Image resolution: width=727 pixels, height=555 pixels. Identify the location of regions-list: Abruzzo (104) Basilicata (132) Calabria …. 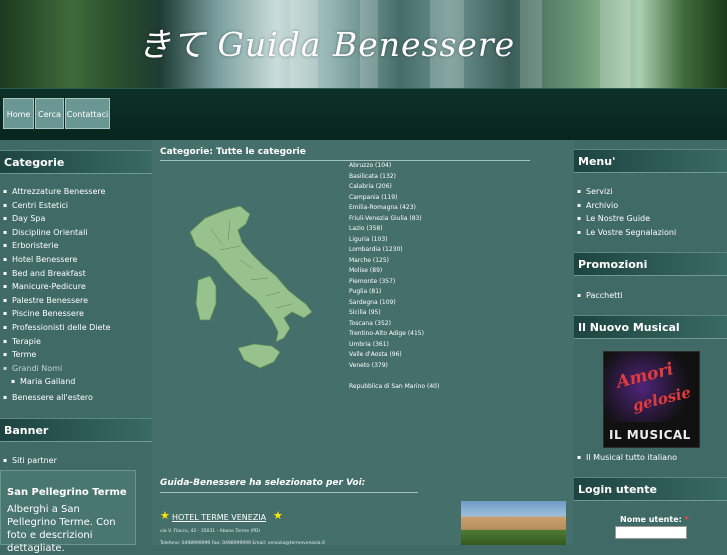
(394, 276).